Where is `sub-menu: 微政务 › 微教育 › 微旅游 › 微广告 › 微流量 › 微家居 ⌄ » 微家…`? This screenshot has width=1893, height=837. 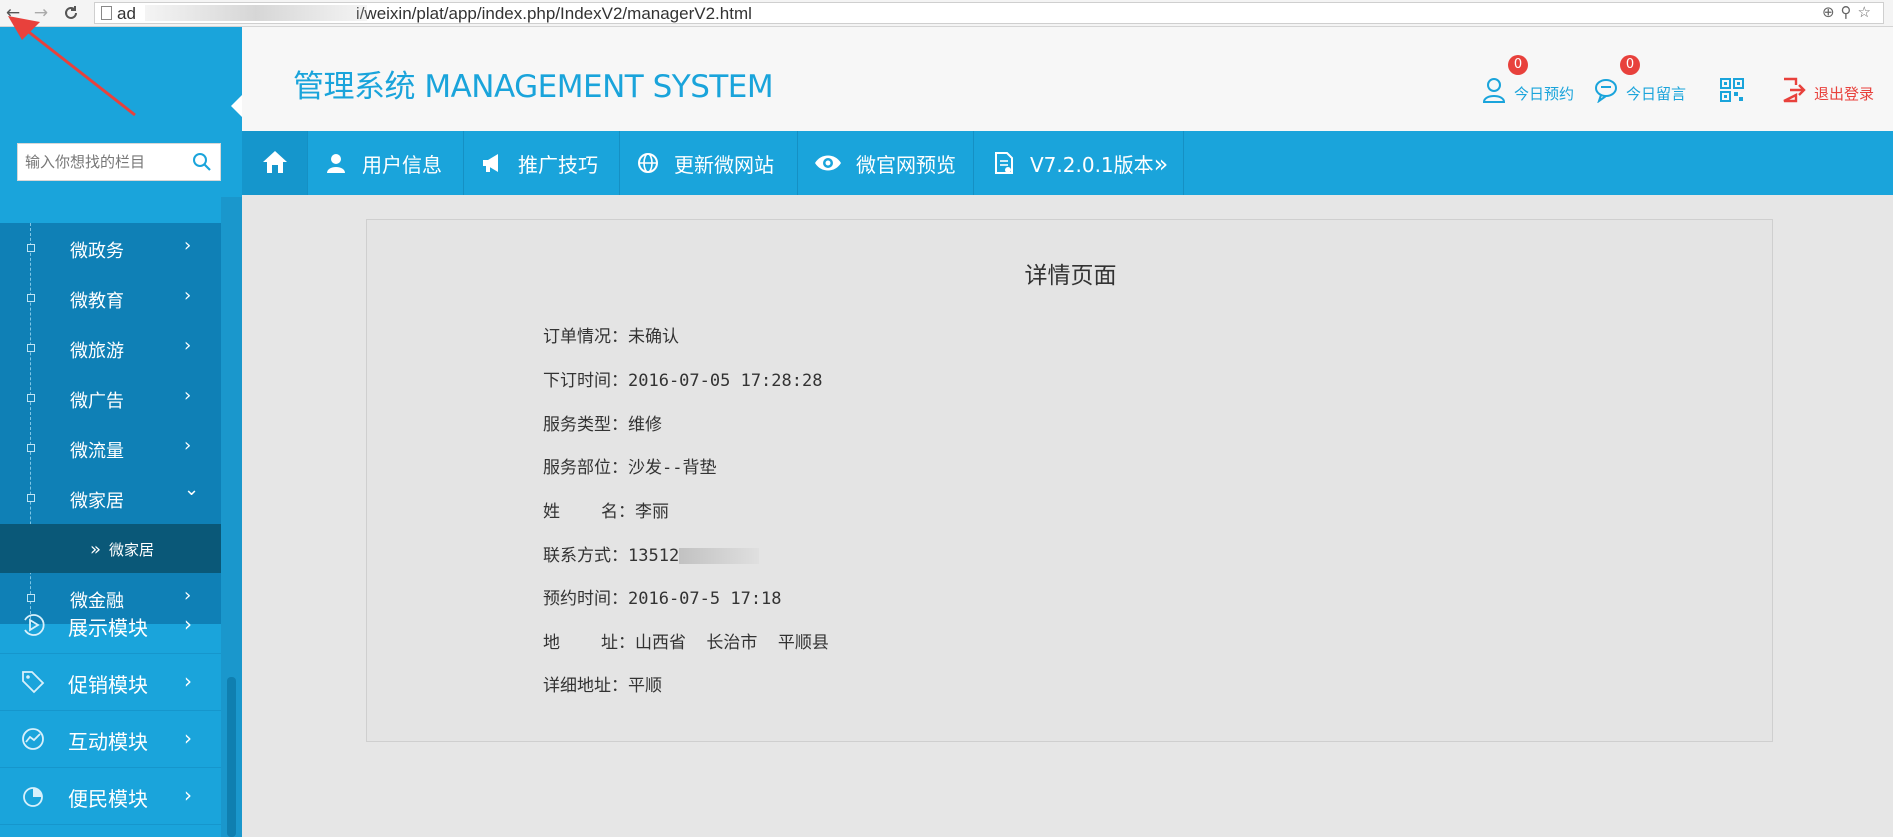
sub-menu: 微政务 › 微教育 › 微旅游 › 微广告 › 微流量 › 微家居 ⌄ » 微家… is located at coordinates (110, 423).